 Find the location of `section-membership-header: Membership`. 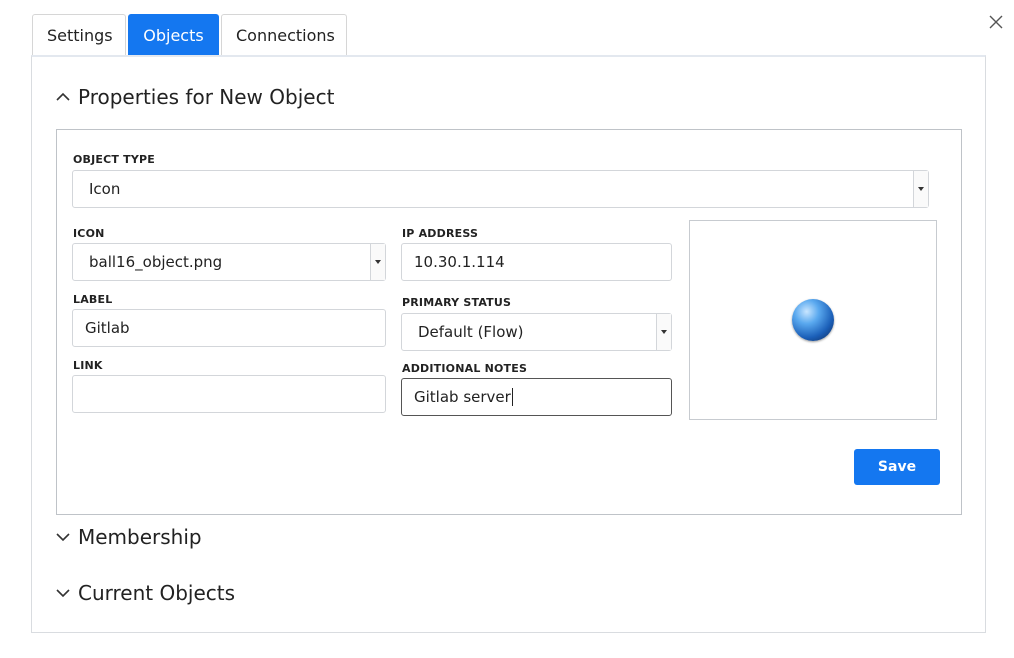

section-membership-header: Membership is located at coordinates (128, 537).